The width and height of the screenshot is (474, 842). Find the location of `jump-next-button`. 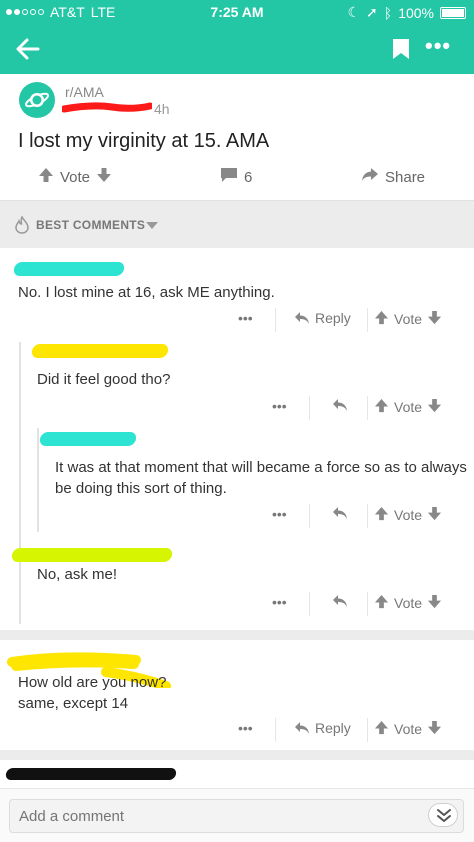

jump-next-button is located at coordinates (443, 815).